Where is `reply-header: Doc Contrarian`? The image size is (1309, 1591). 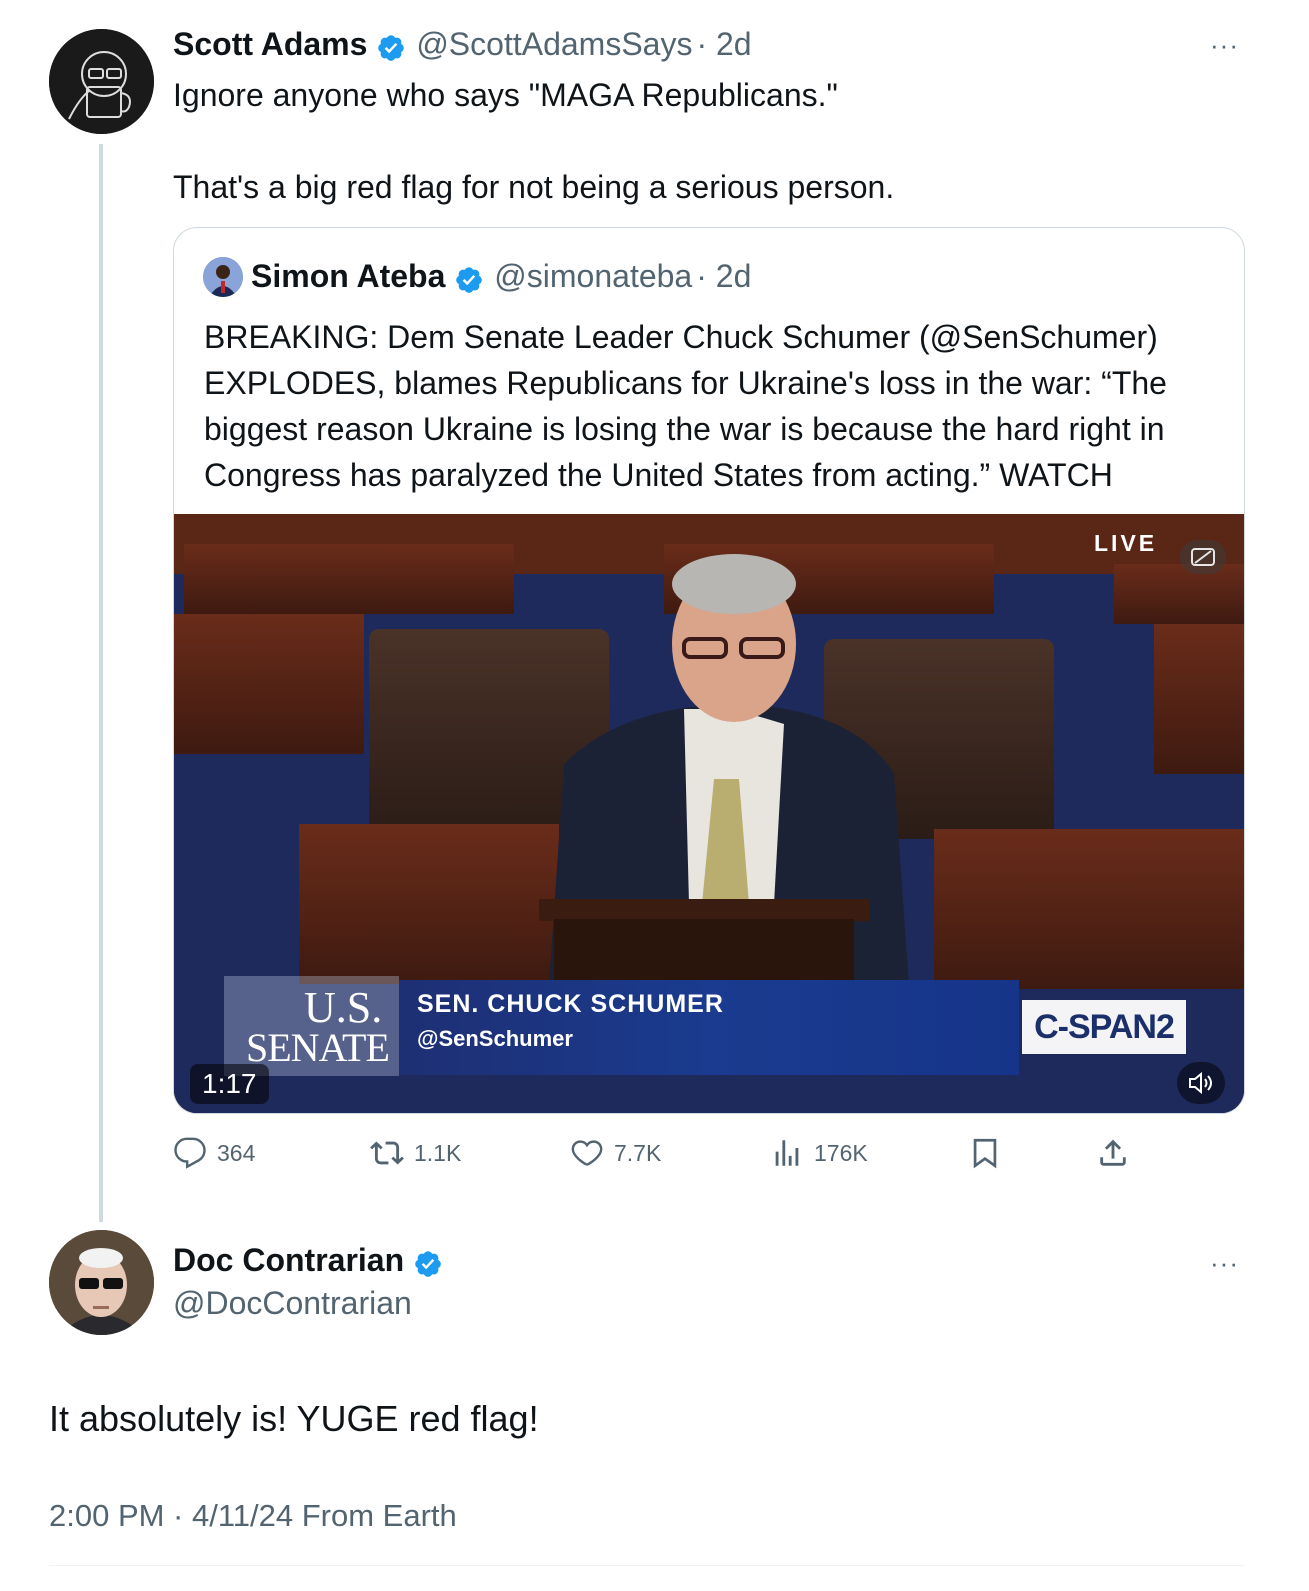 reply-header: Doc Contrarian is located at coordinates (308, 1263).